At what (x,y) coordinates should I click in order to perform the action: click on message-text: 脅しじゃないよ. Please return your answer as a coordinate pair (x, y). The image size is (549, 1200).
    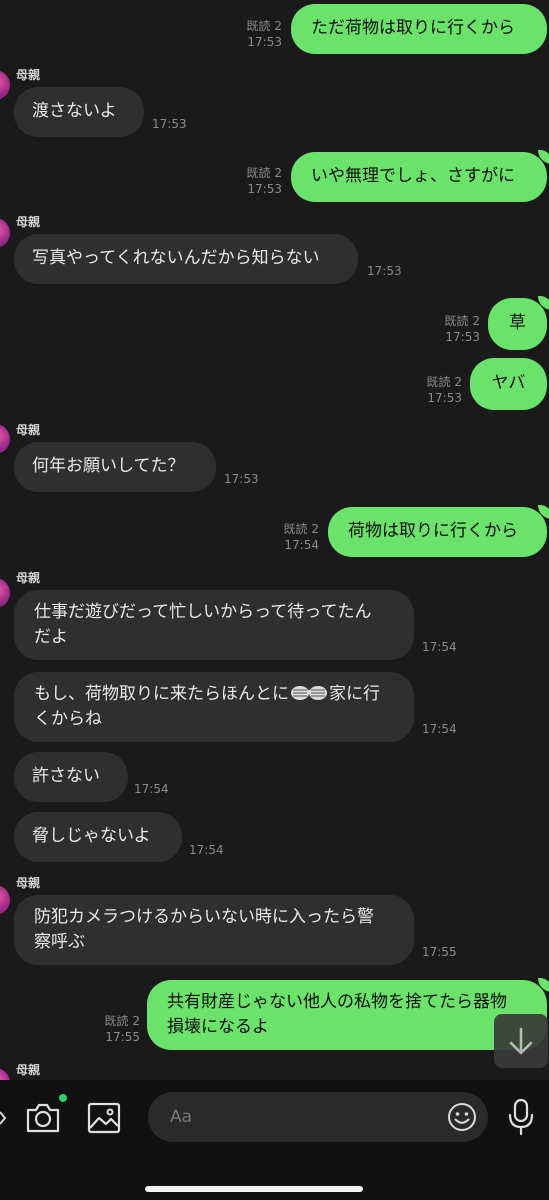
    Looking at the image, I should click on (91, 836).